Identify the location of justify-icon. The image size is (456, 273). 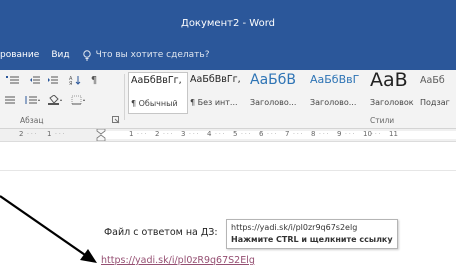
(10, 100).